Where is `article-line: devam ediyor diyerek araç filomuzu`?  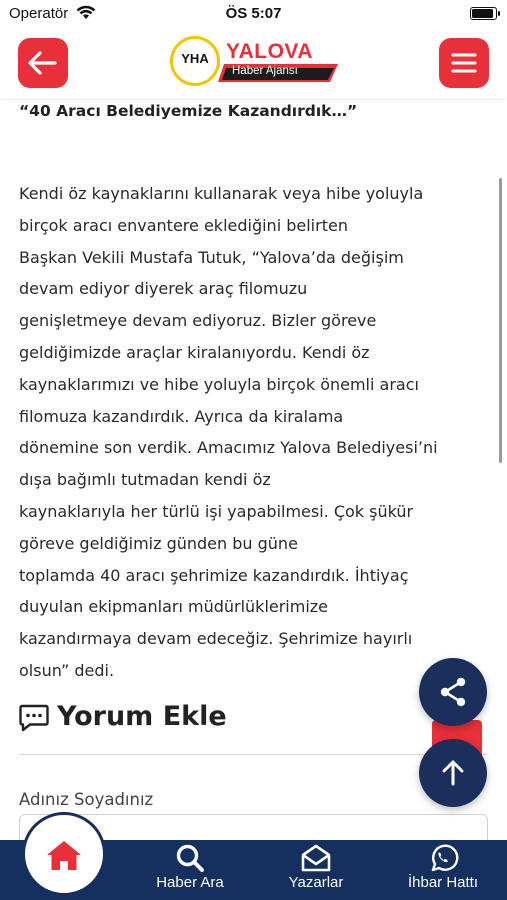
article-line: devam ediyor diyerek araç filomuzu is located at coordinates (163, 289).